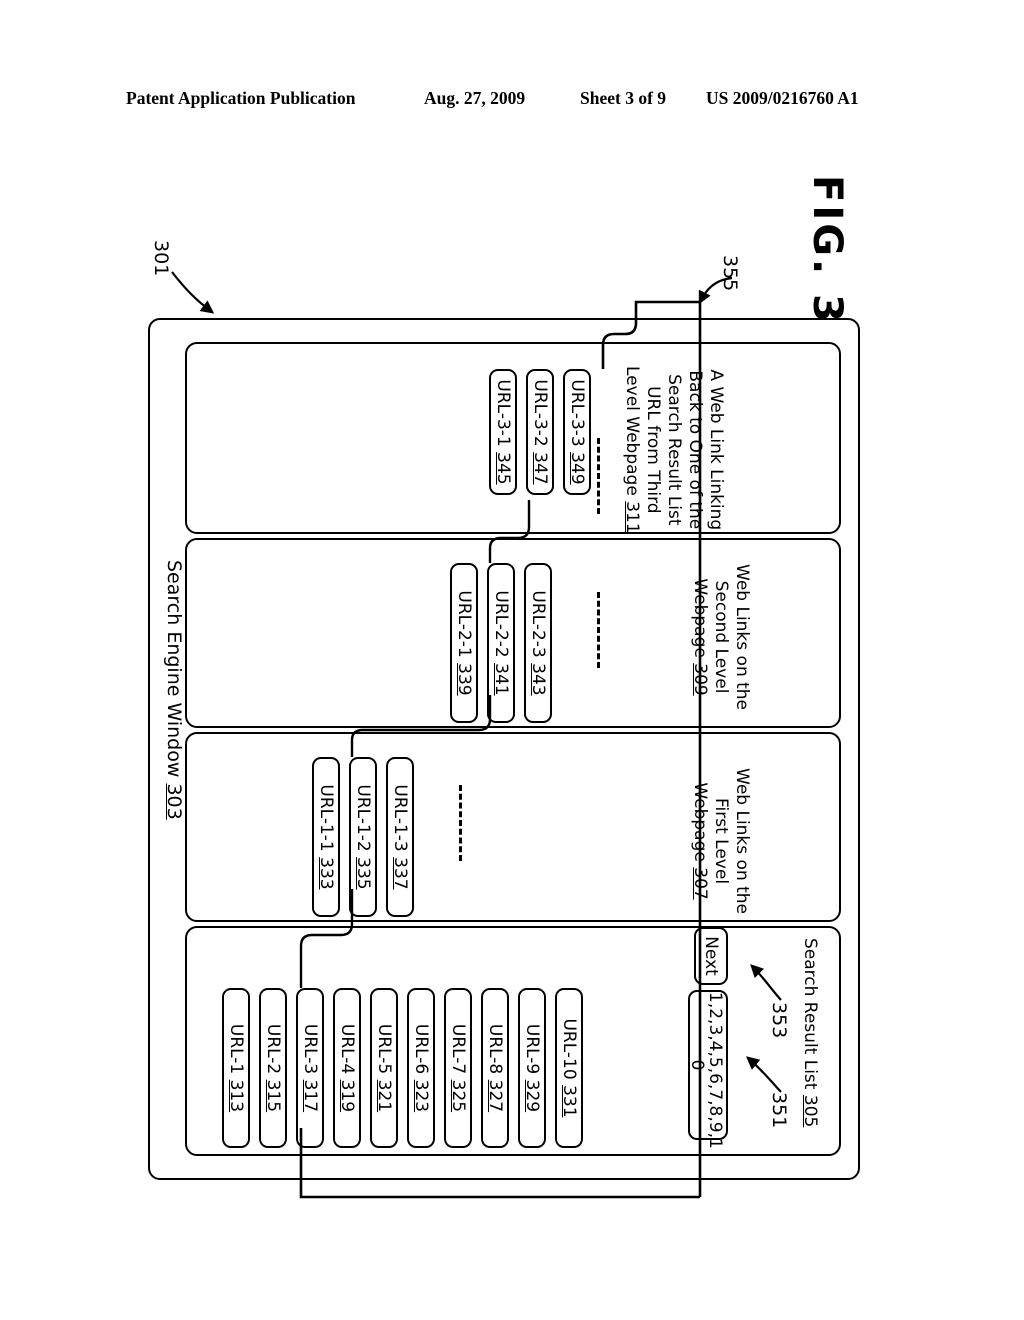 The image size is (1024, 1320). Describe the element at coordinates (400, 873) in the screenshot. I see `link-url-1-3-ref: 337` at that location.